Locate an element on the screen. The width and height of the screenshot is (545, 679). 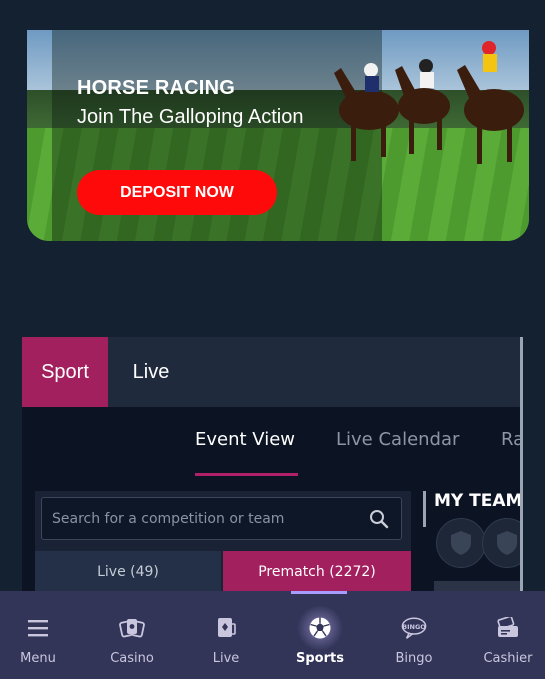
racing-horses-illustration is located at coordinates (429, 102).